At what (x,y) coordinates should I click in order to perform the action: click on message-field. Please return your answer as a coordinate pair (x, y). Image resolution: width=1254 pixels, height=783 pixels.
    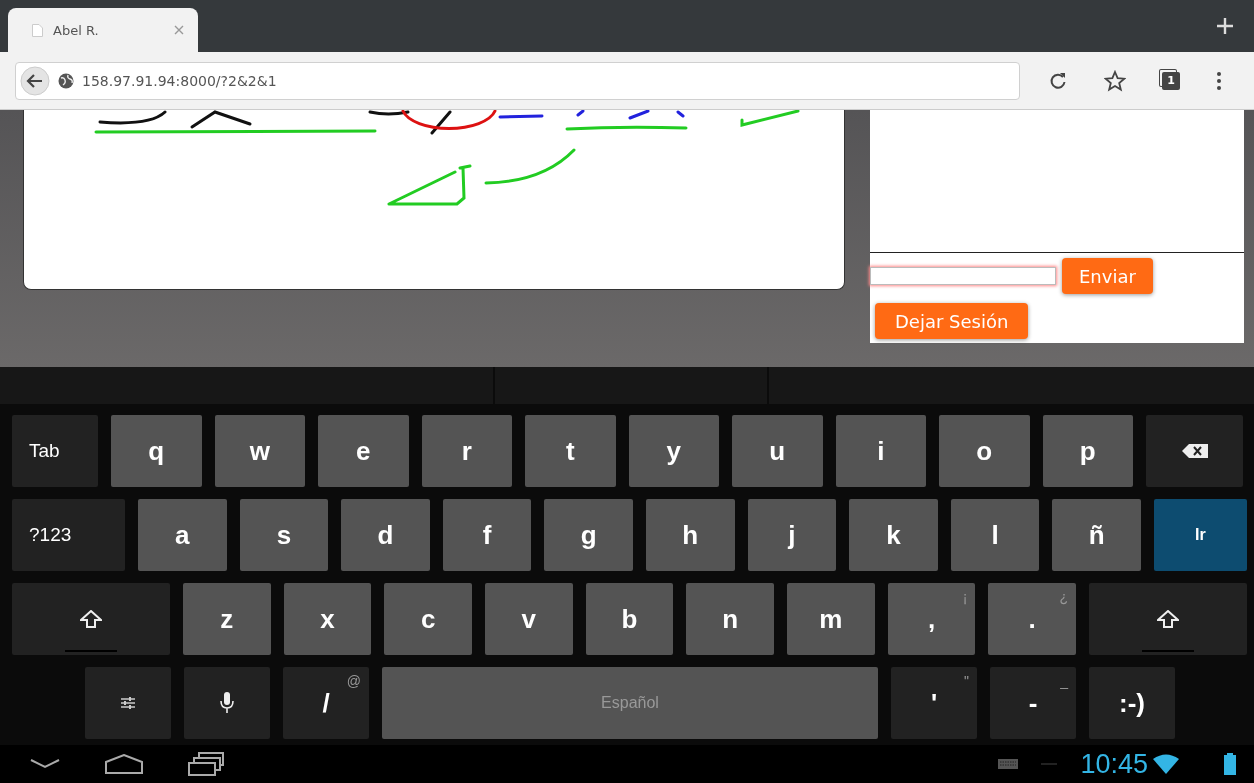
    Looking at the image, I should click on (963, 276).